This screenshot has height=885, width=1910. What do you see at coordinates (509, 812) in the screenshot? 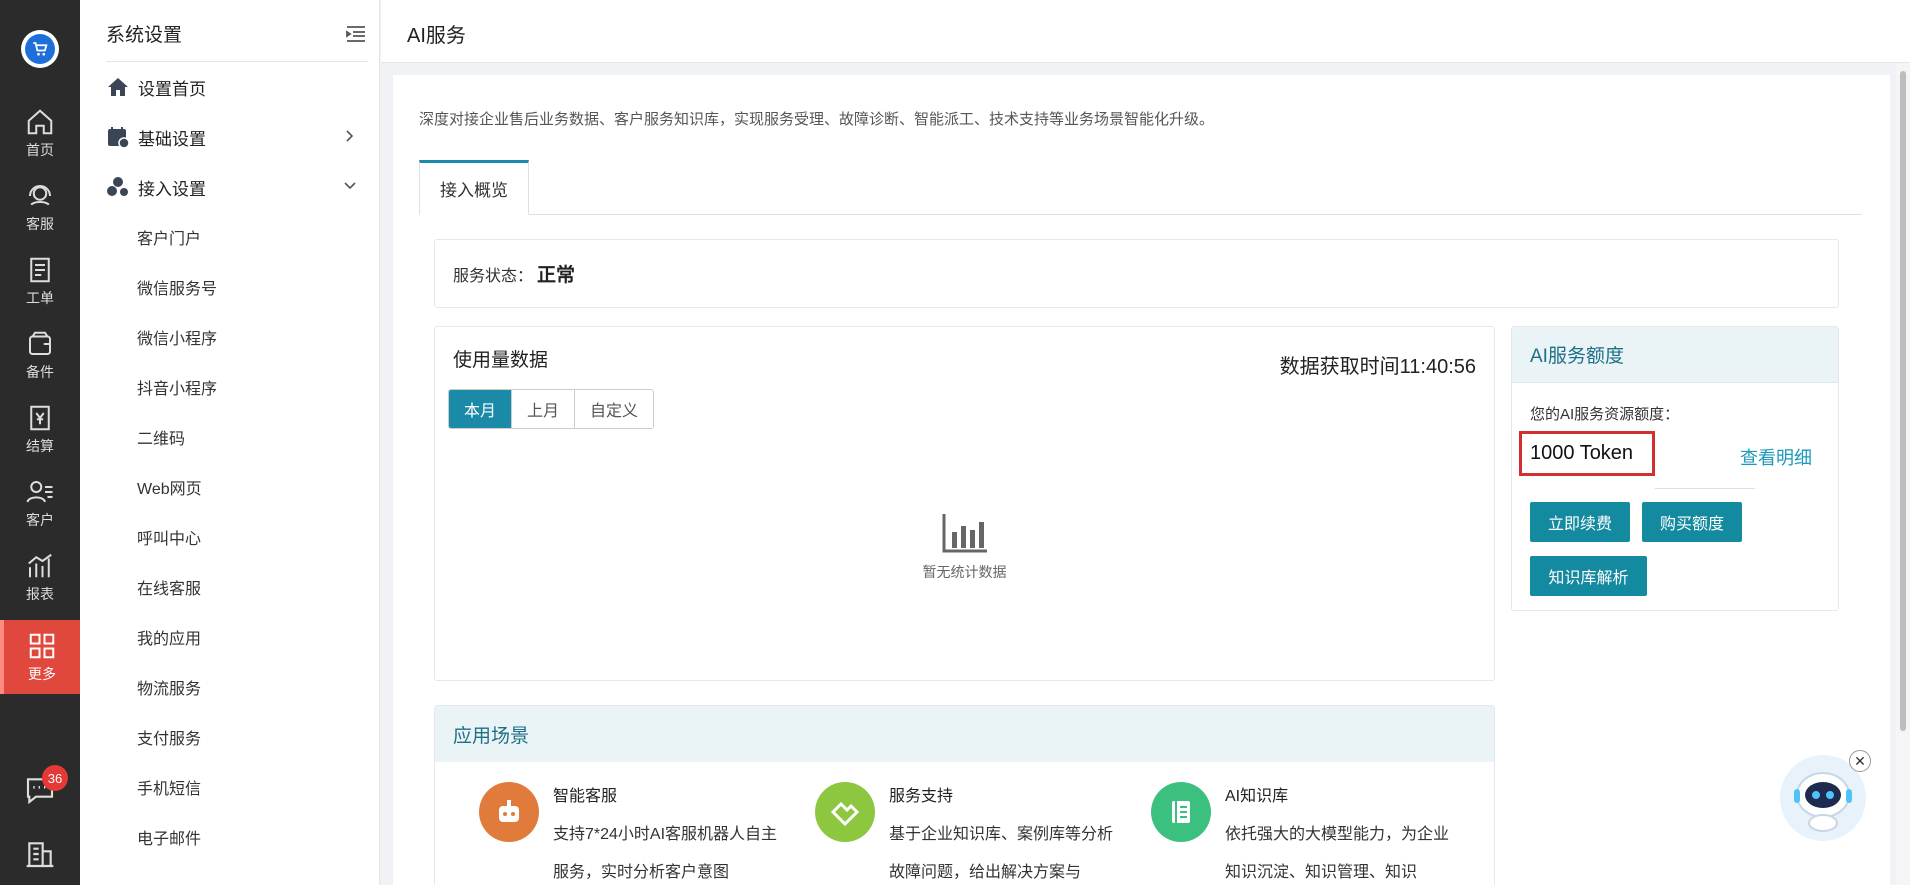
I see `robot-icon` at bounding box center [509, 812].